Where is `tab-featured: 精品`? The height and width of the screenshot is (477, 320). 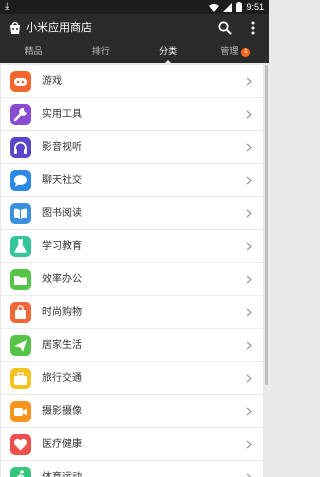
tab-featured: 精品 is located at coordinates (33, 52).